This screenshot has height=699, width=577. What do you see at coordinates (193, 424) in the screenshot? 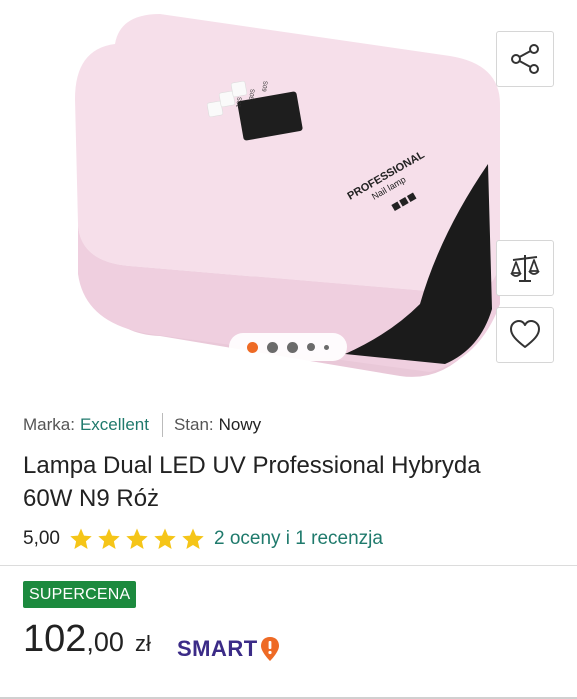
I see `condition-label: Stan:` at bounding box center [193, 424].